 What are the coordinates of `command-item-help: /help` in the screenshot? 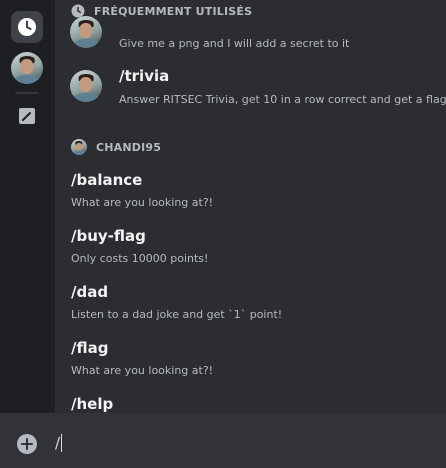 It's located at (250, 400).